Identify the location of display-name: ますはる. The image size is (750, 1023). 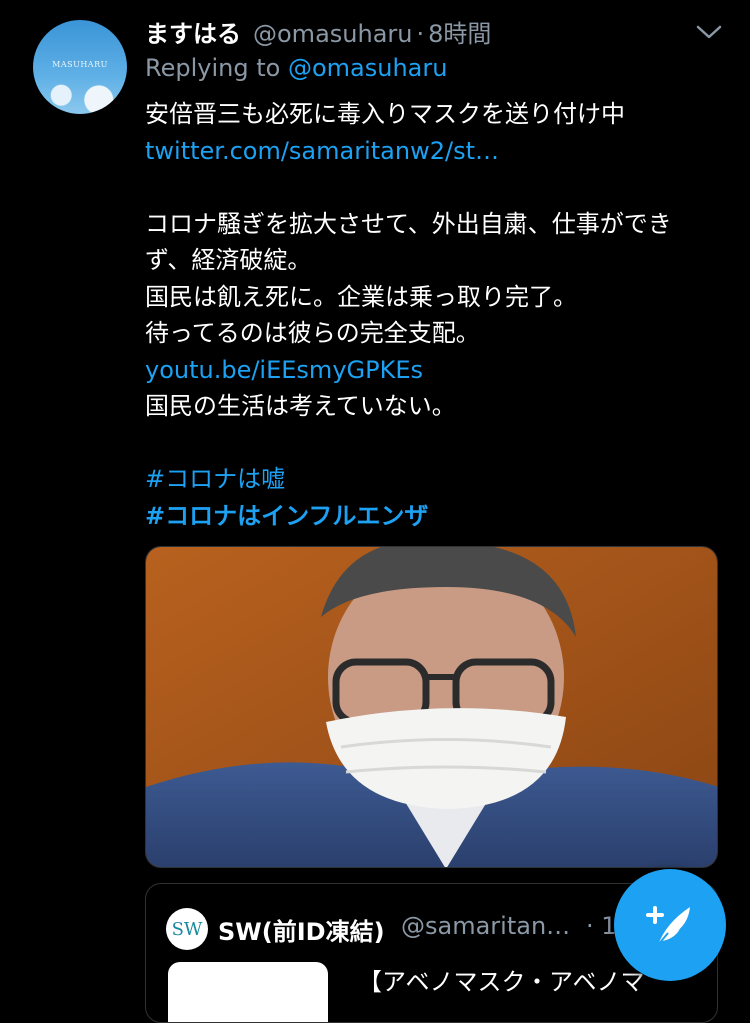
(193, 31).